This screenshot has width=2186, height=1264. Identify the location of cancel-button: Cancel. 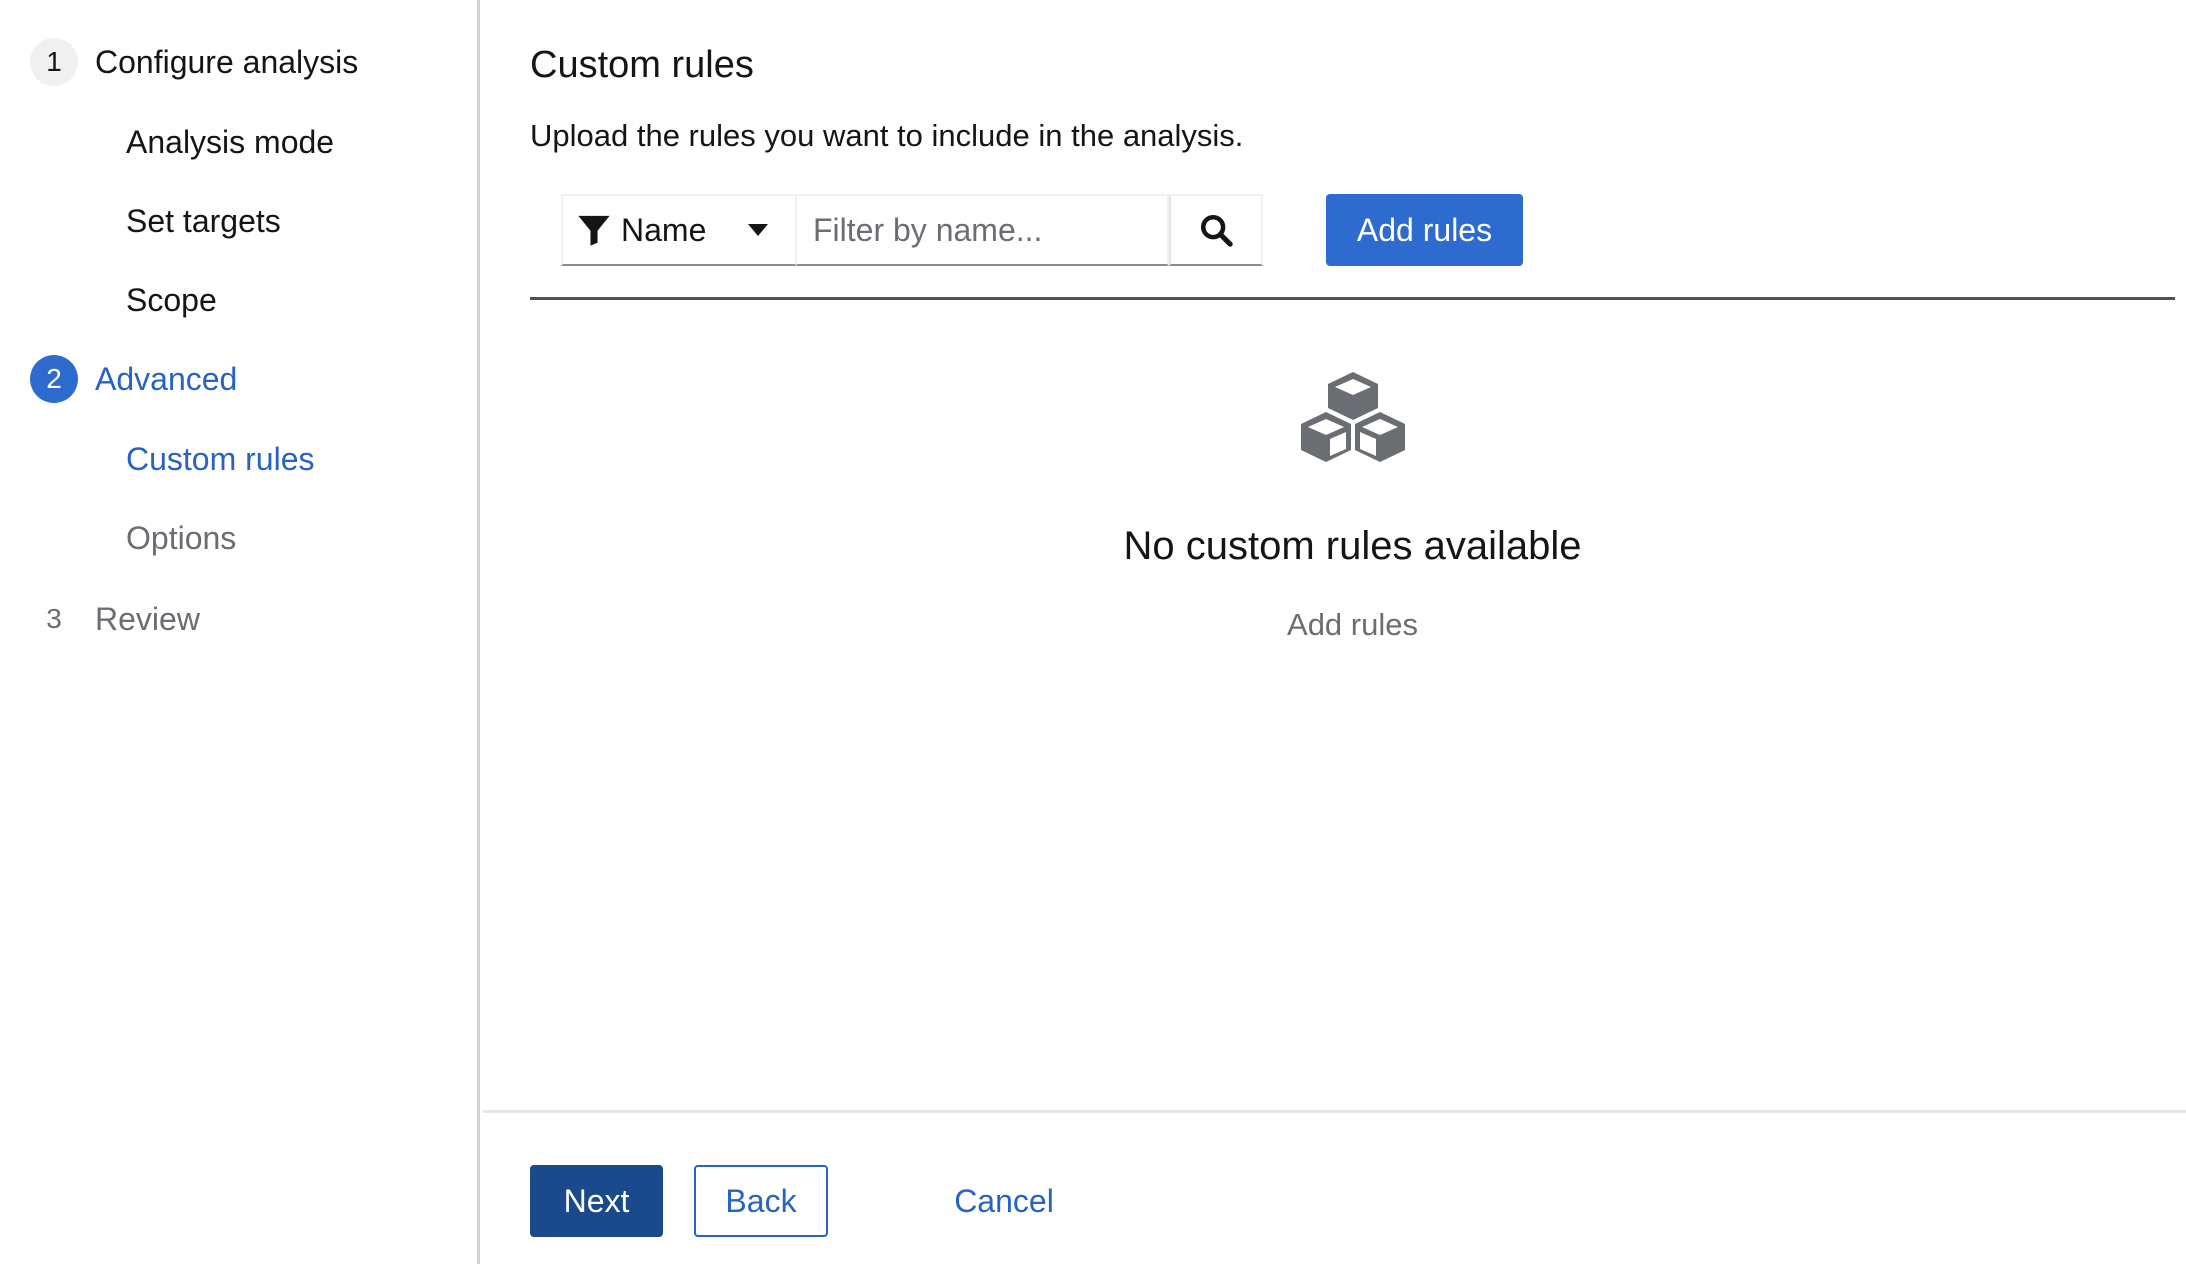
(1004, 1201).